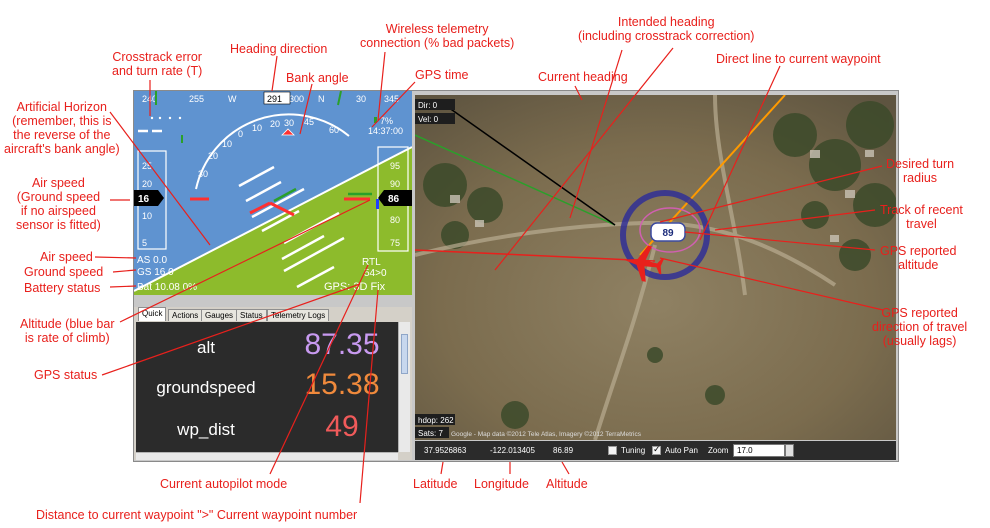 This screenshot has height=528, width=990. I want to click on annotation-latitude: Latitude, so click(435, 484).